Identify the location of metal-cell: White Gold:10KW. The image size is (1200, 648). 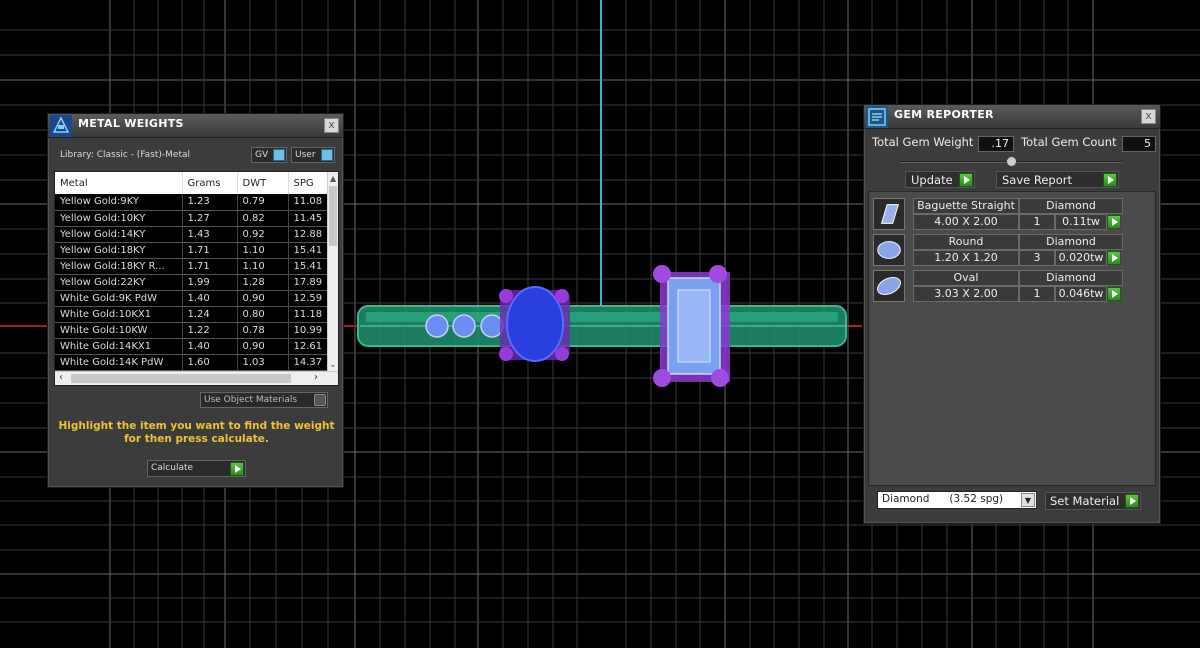
(119, 330).